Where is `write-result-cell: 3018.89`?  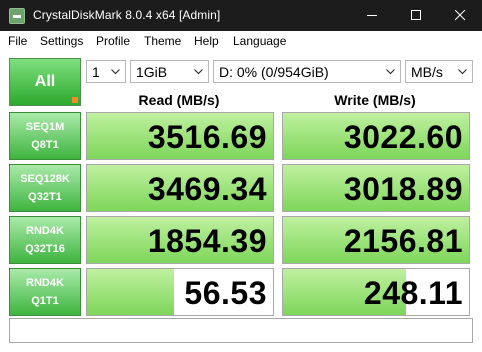
write-result-cell: 3018.89 is located at coordinates (376, 188).